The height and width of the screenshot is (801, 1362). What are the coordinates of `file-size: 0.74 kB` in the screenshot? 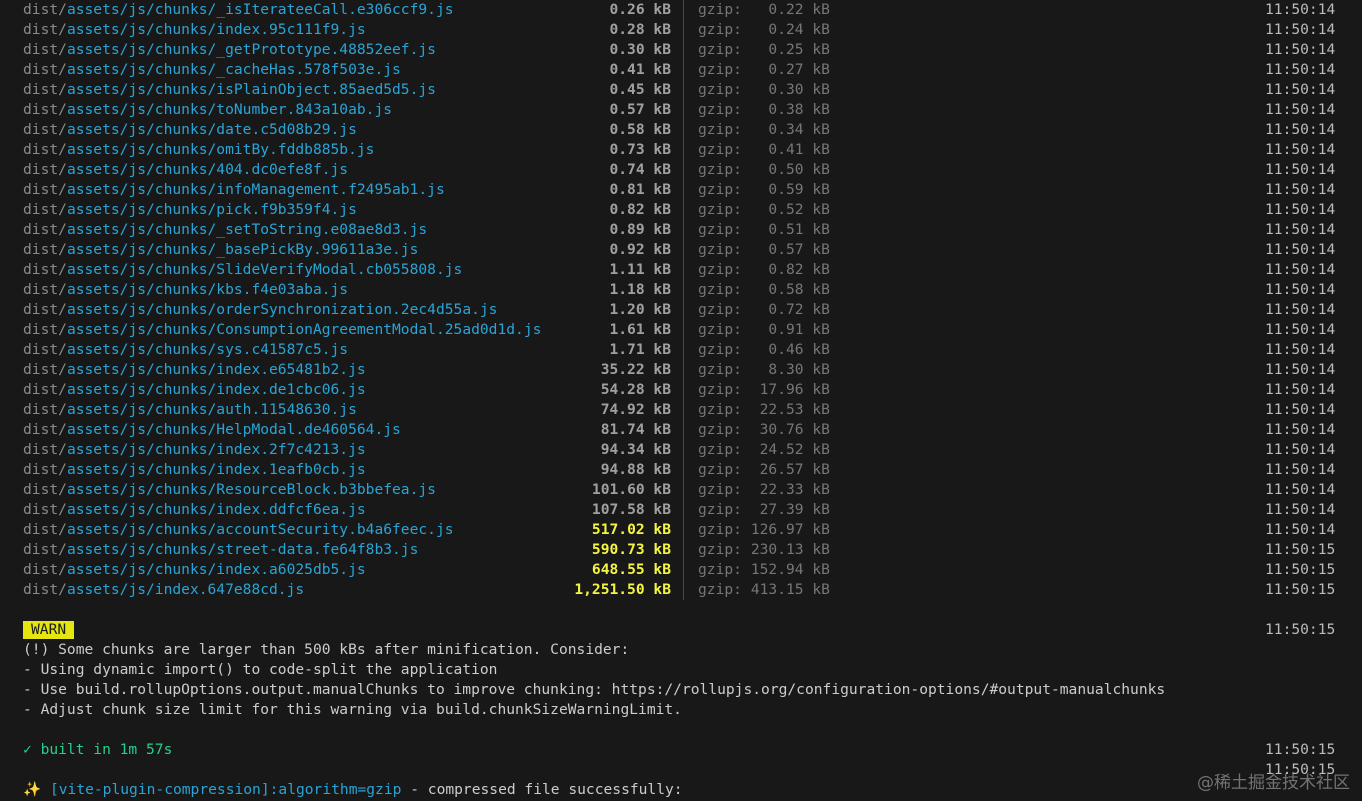 It's located at (640, 169).